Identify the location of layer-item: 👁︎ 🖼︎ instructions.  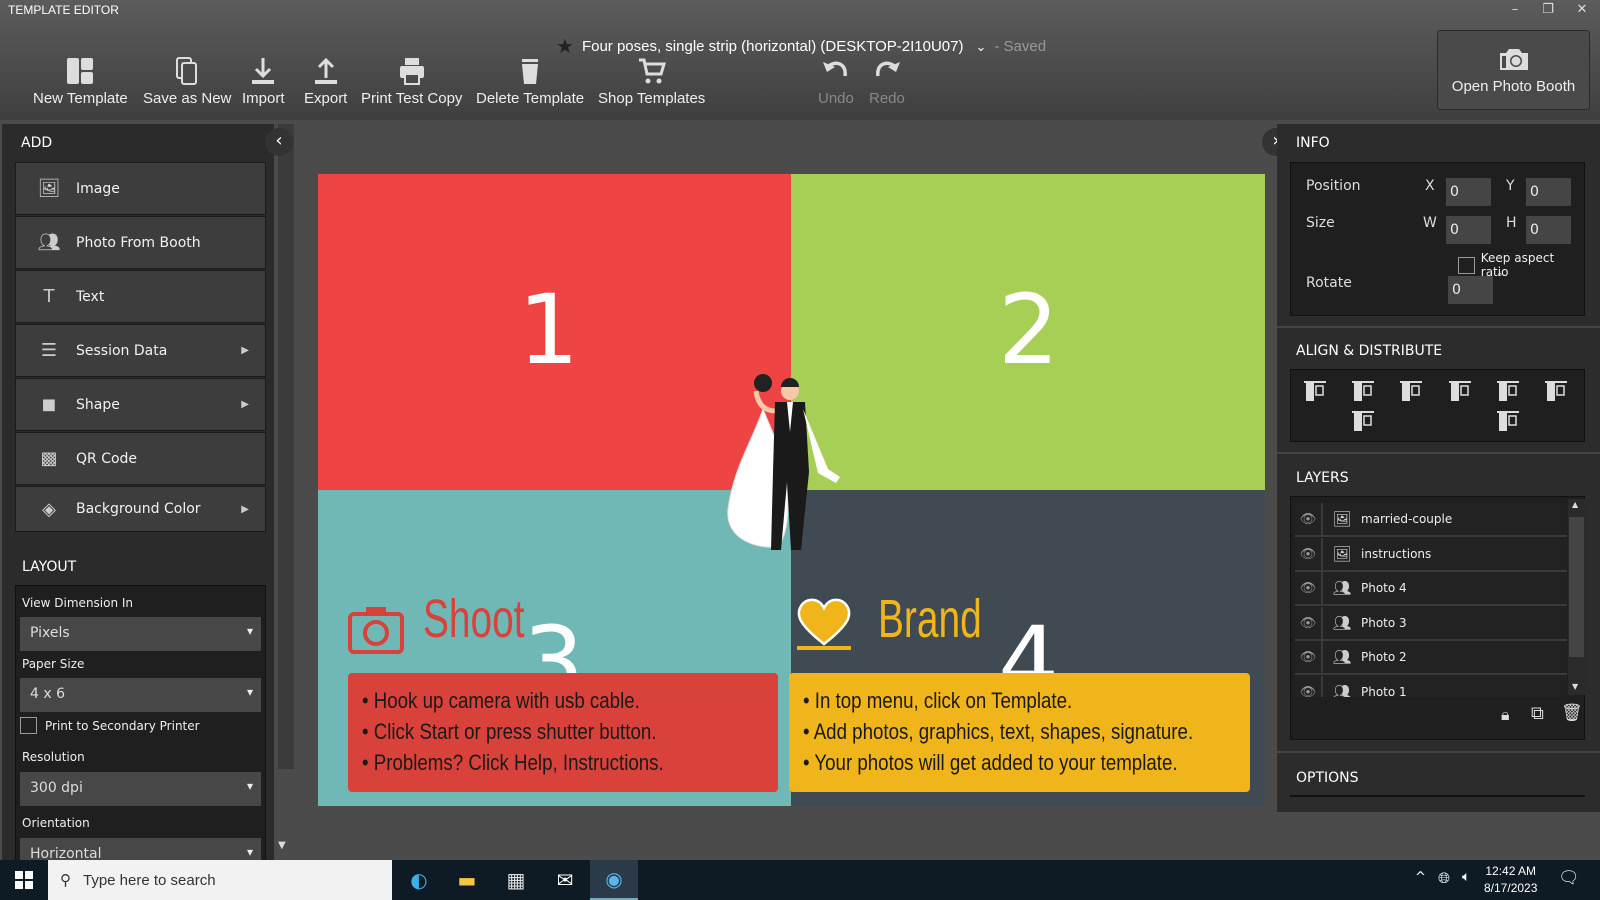
(1431, 554).